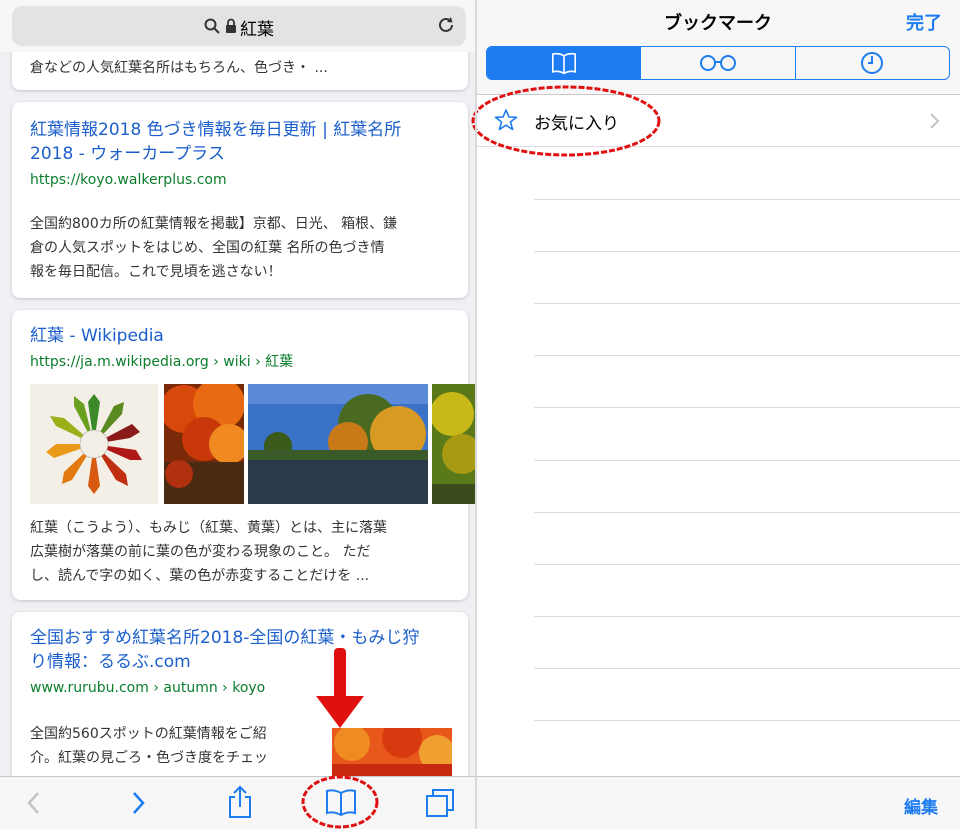 The image size is (960, 829). I want to click on tab-reading-list, so click(718, 63).